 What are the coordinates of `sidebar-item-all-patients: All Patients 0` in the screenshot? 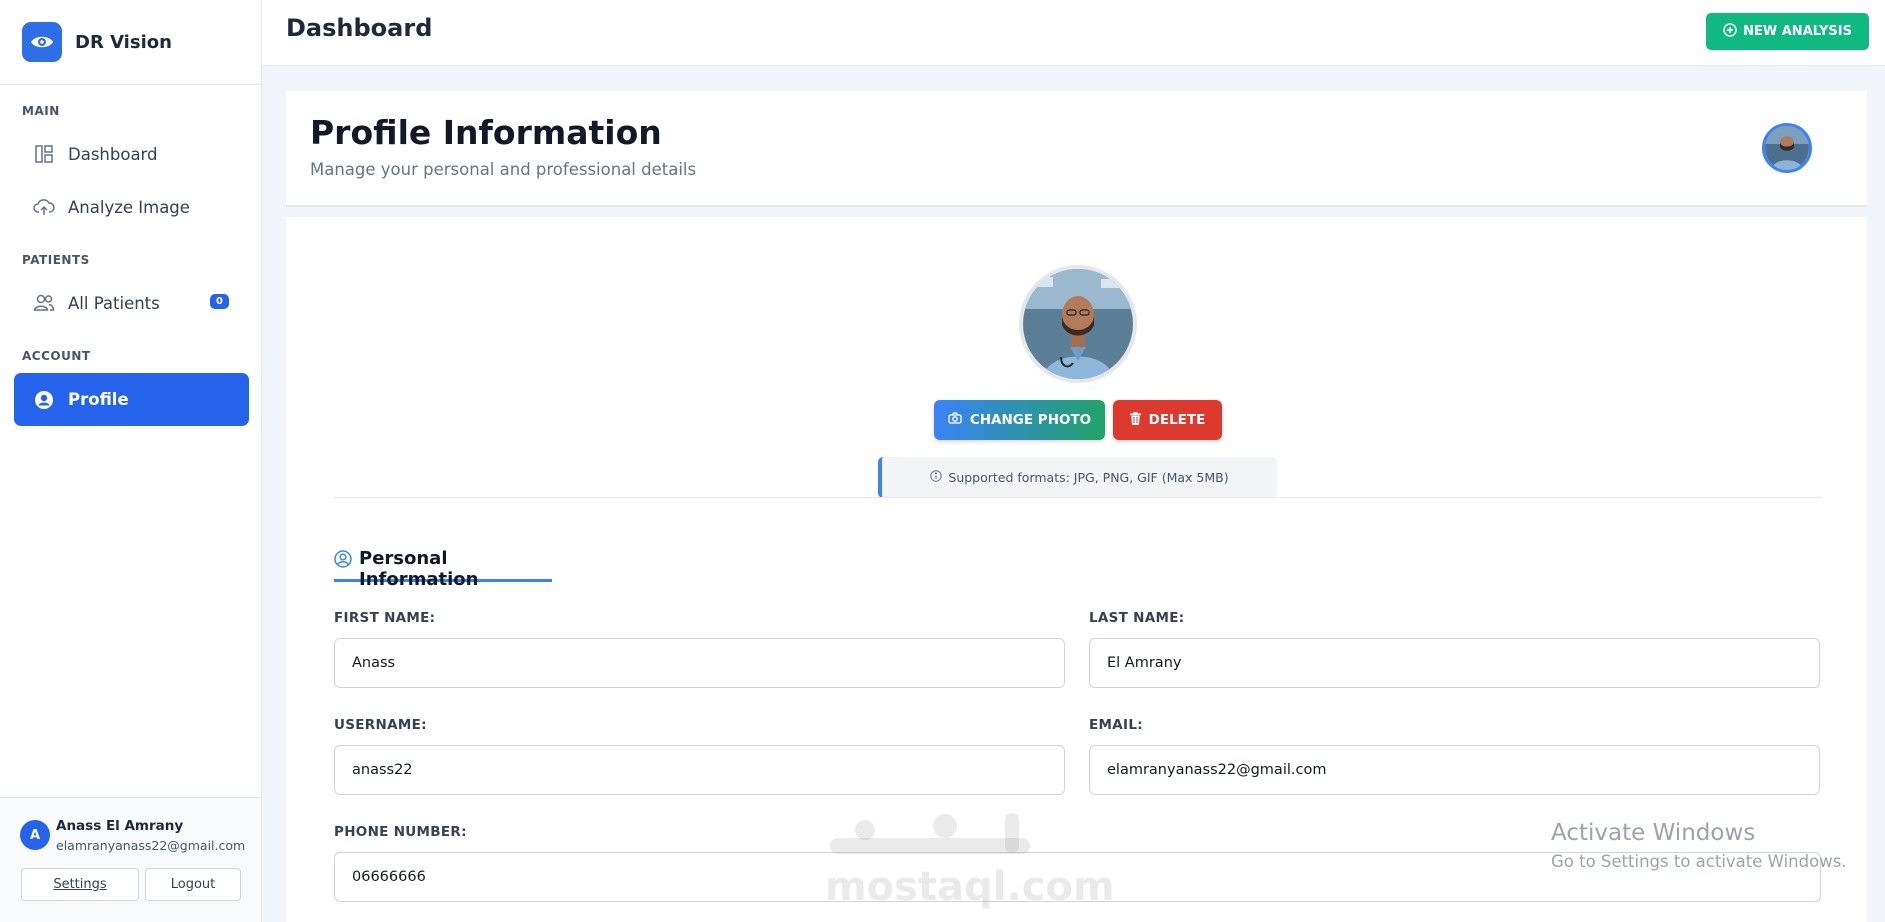 It's located at (131, 303).